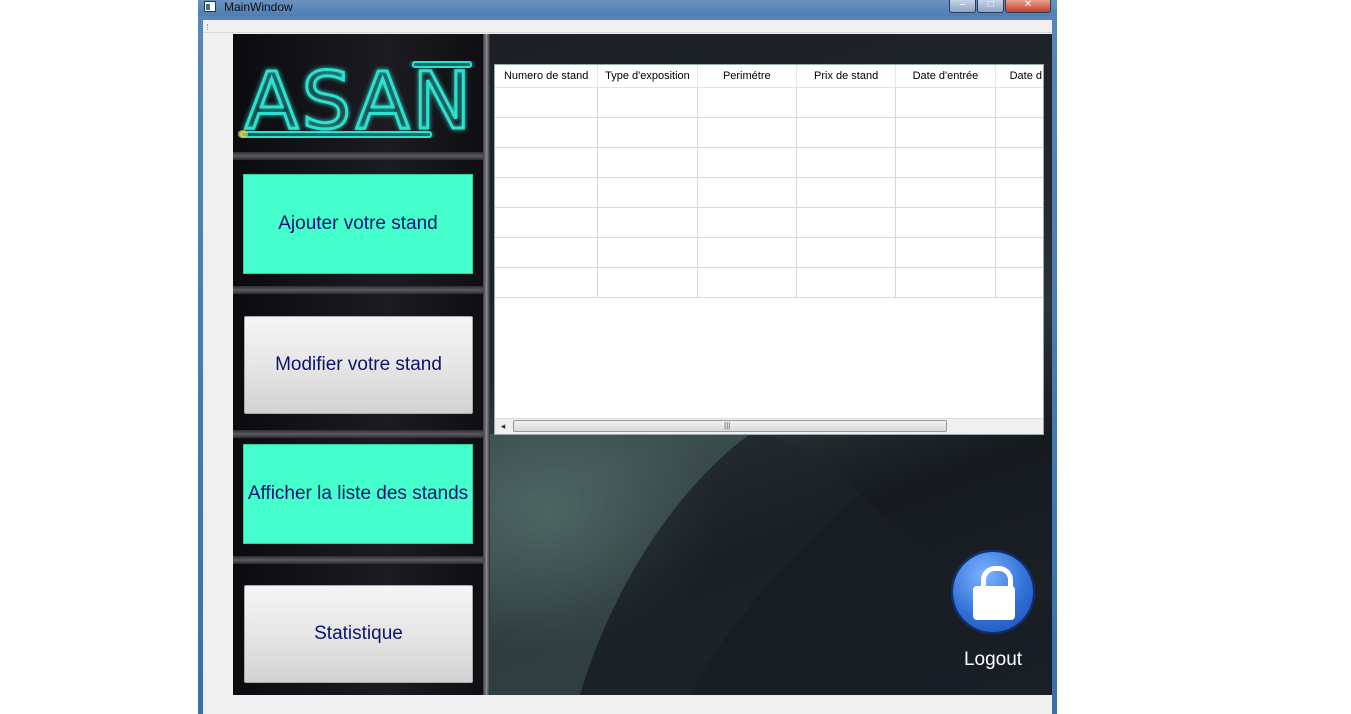  I want to click on scrollbar-thumb: |||, so click(730, 426).